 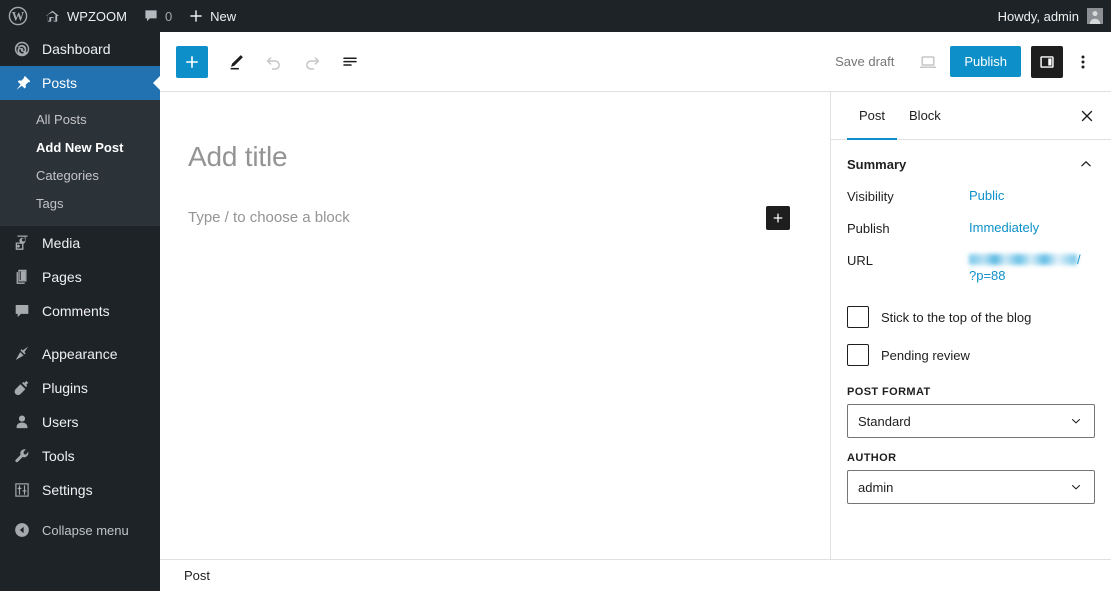 What do you see at coordinates (22, 311) in the screenshot?
I see `comment-bubble-icon` at bounding box center [22, 311].